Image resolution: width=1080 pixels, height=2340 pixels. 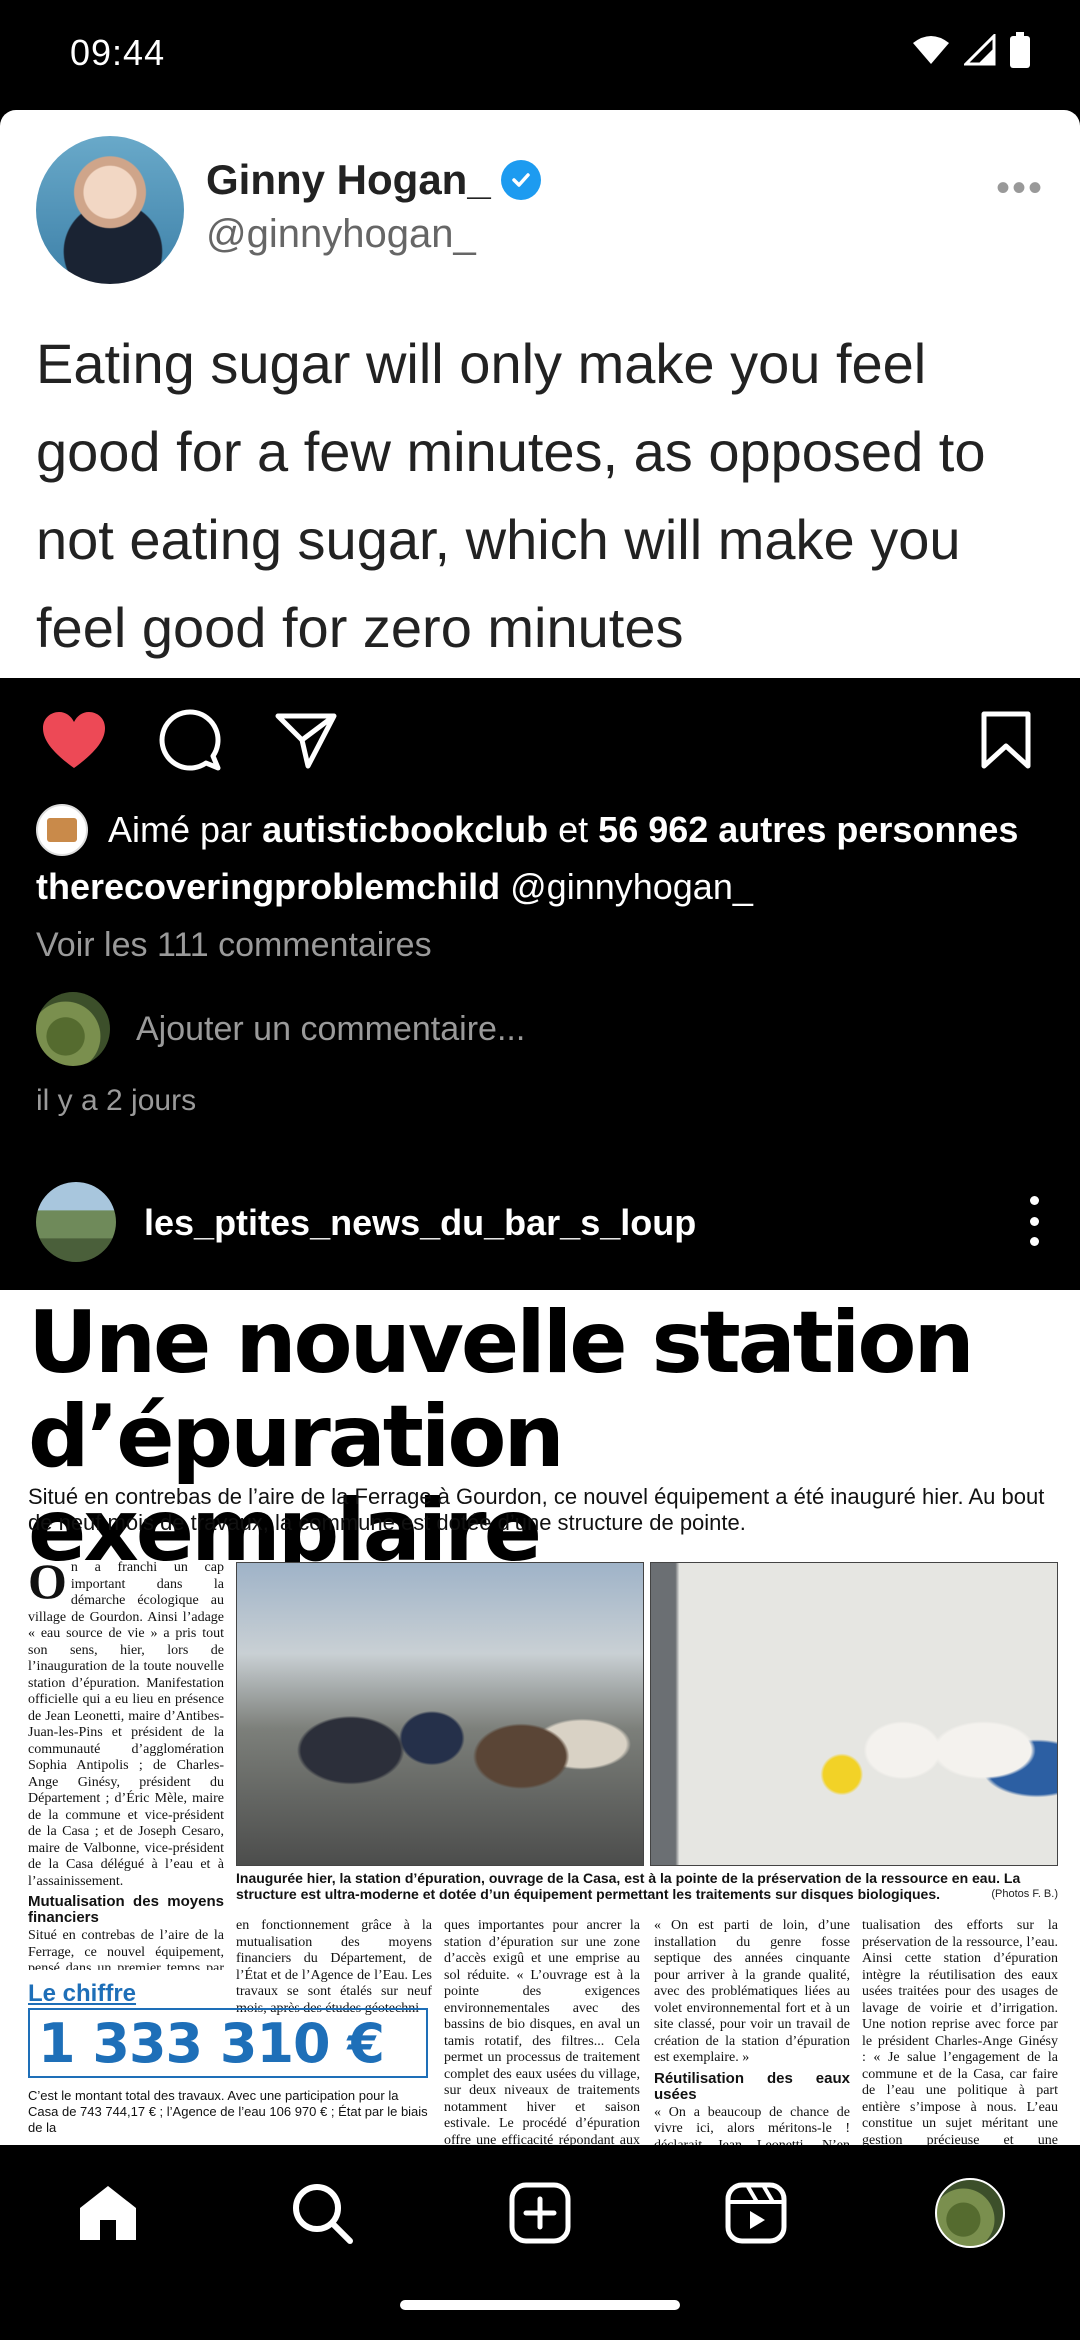 What do you see at coordinates (440, 1714) in the screenshot?
I see `photo-inauguration` at bounding box center [440, 1714].